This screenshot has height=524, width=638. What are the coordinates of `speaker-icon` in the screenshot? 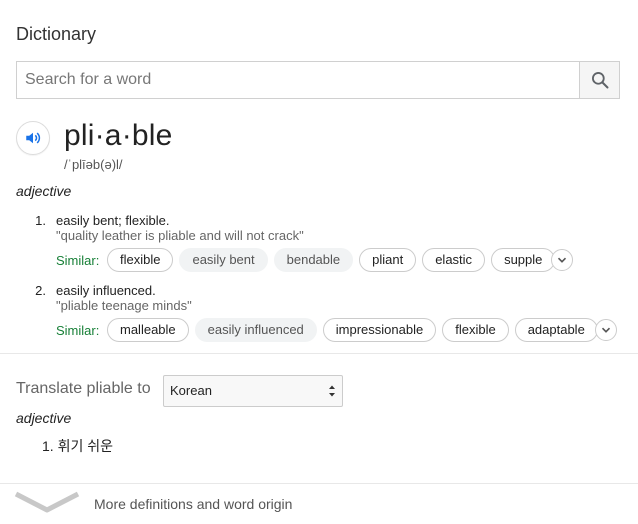 It's located at (33, 138).